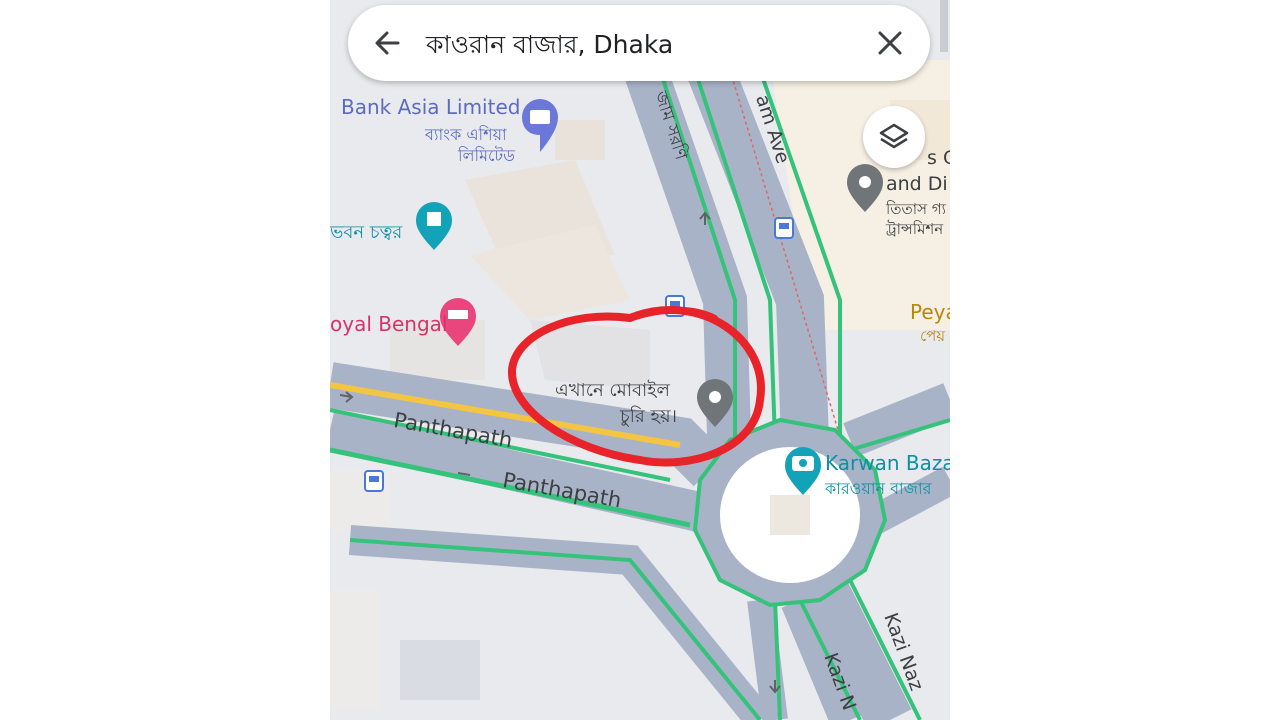 This screenshot has width=1280, height=720. Describe the element at coordinates (938, 158) in the screenshot. I see `place-label-titas-en-1: s G` at that location.